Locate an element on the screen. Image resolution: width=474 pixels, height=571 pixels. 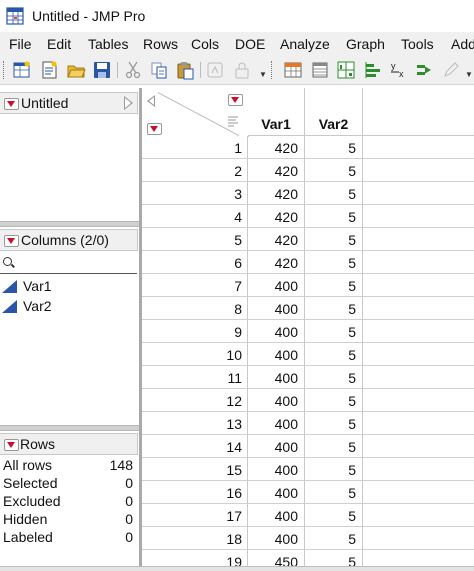
row-number-cell: 12 is located at coordinates (195, 400).